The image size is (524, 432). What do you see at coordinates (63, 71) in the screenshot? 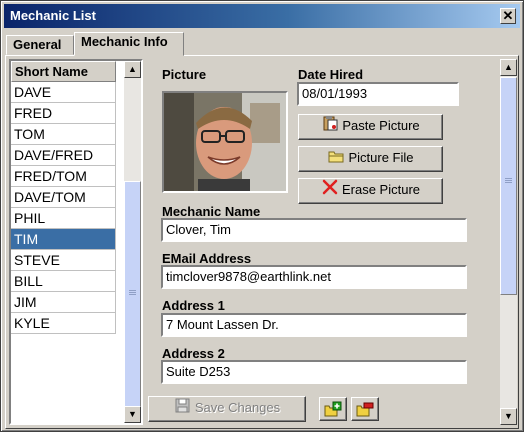
I see `column-header-short-name: Short Name` at bounding box center [63, 71].